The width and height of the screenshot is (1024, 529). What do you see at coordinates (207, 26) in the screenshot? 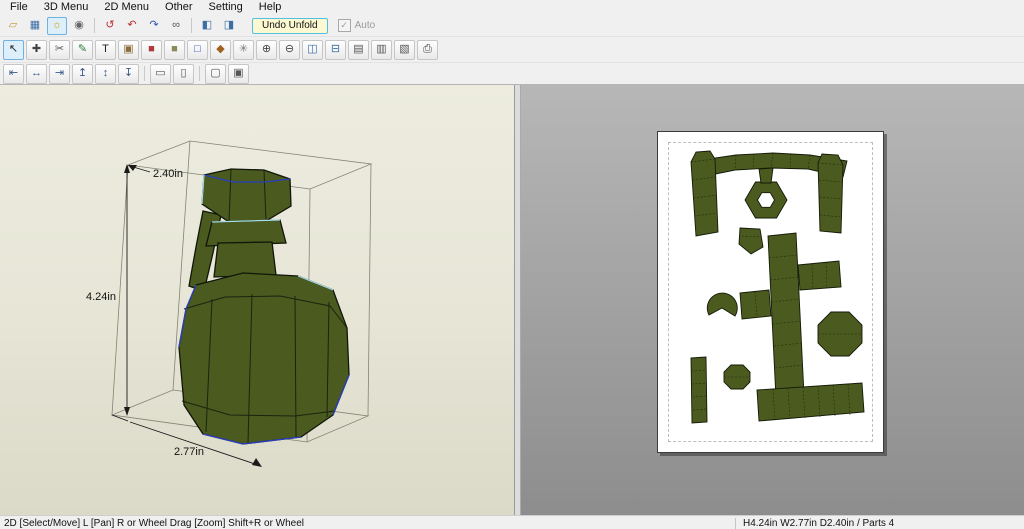
I see `layout-3d-pane-icon: ◧` at bounding box center [207, 26].